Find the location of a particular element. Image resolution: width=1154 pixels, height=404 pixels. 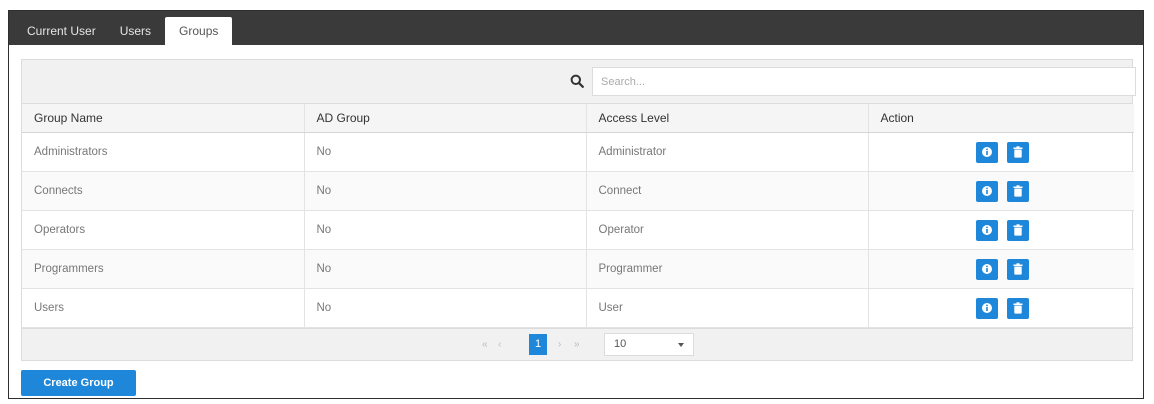

cell-access-level: Operator is located at coordinates (727, 230).